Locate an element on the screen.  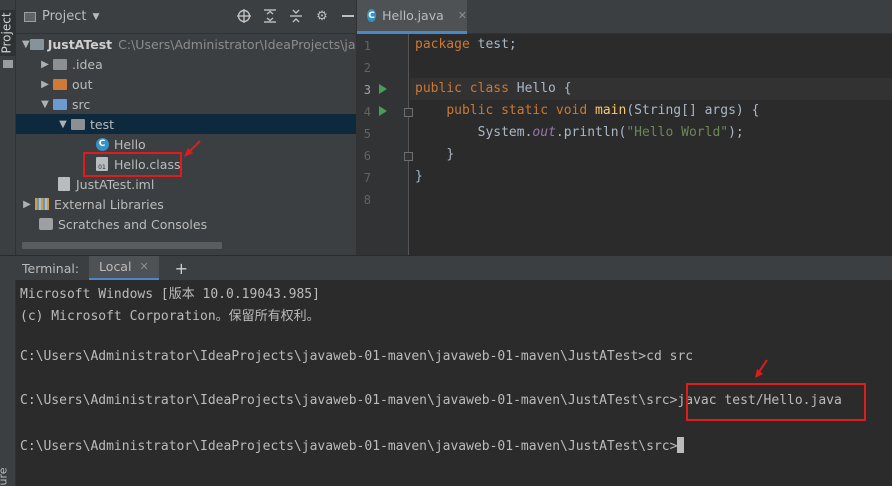
tab-terminal-local: Local ✕ is located at coordinates (124, 268).